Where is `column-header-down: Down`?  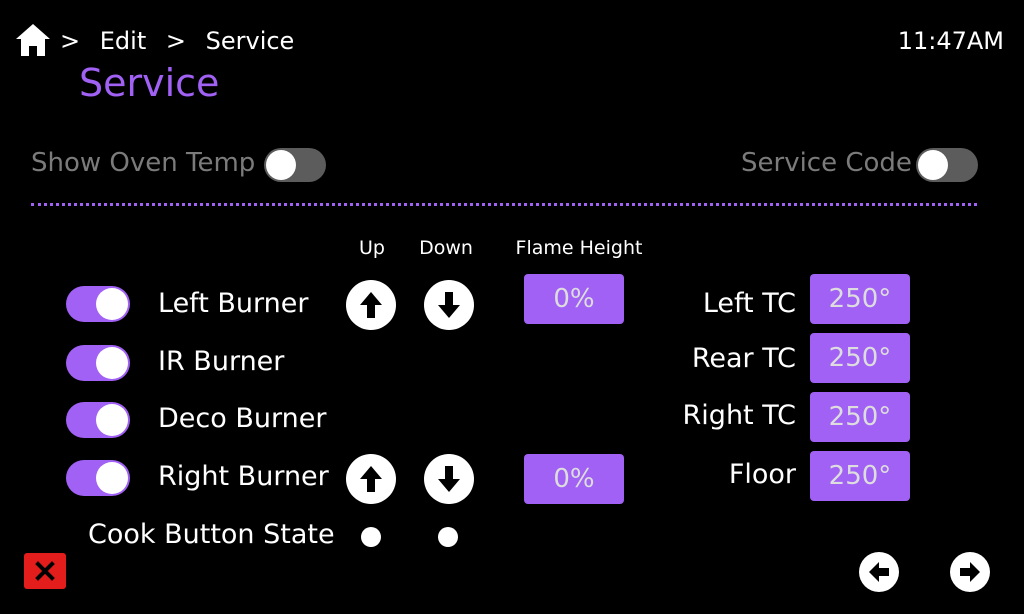
column-header-down: Down is located at coordinates (446, 248).